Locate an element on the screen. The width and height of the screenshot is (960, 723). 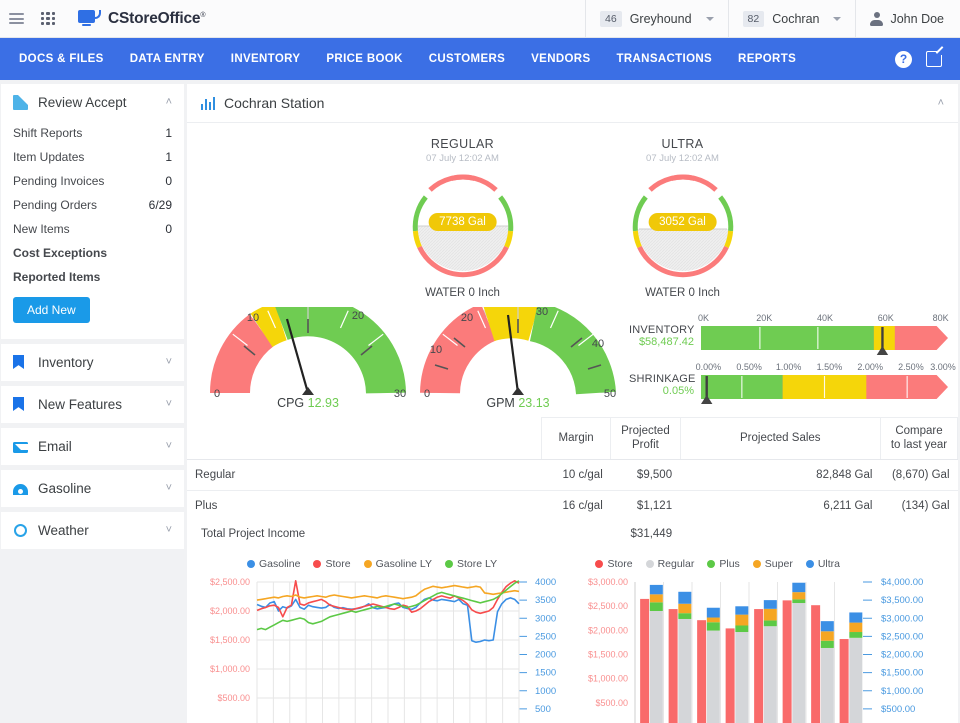
column-header-blank is located at coordinates (364, 438).